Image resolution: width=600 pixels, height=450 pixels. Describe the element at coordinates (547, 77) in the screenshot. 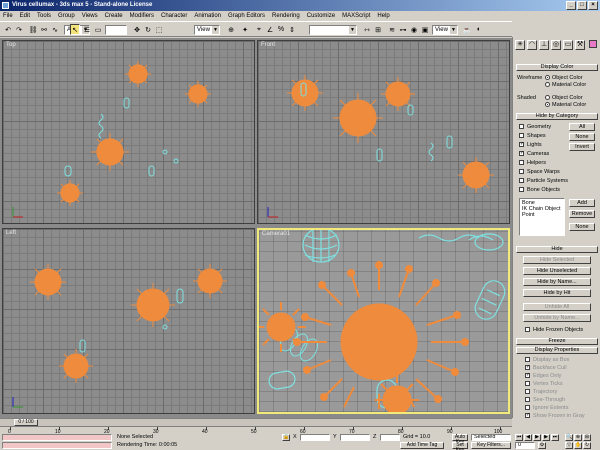

I see `wireframe-object-color-radio` at that location.